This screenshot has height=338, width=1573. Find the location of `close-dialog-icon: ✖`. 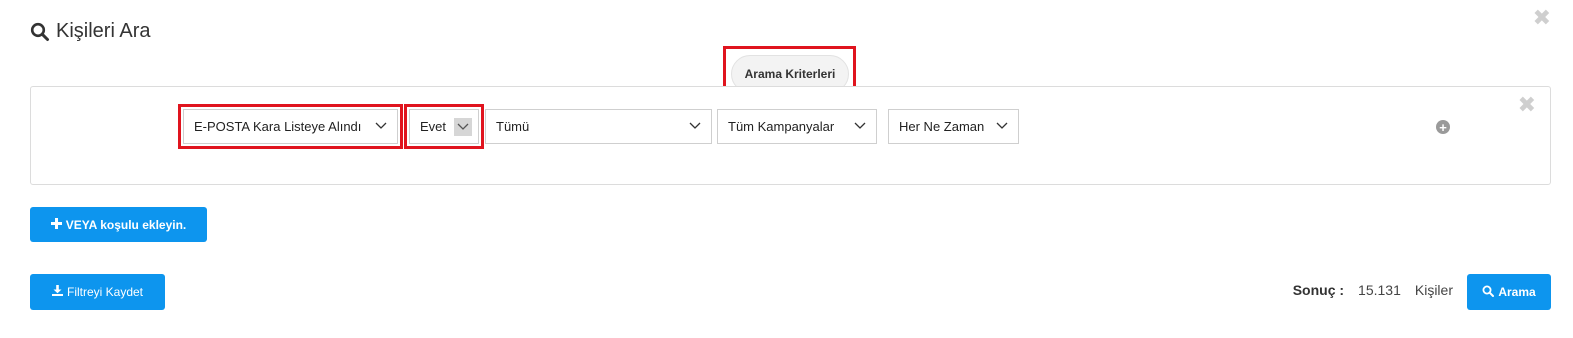

close-dialog-icon: ✖ is located at coordinates (1542, 19).